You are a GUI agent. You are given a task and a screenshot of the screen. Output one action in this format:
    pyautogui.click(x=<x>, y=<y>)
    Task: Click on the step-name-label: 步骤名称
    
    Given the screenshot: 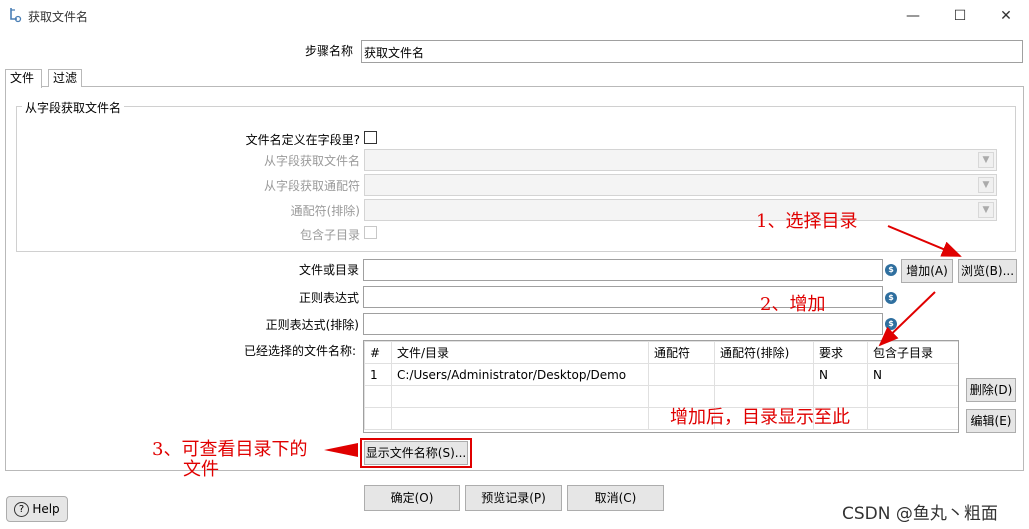 What is the action you would take?
    pyautogui.click(x=328, y=51)
    